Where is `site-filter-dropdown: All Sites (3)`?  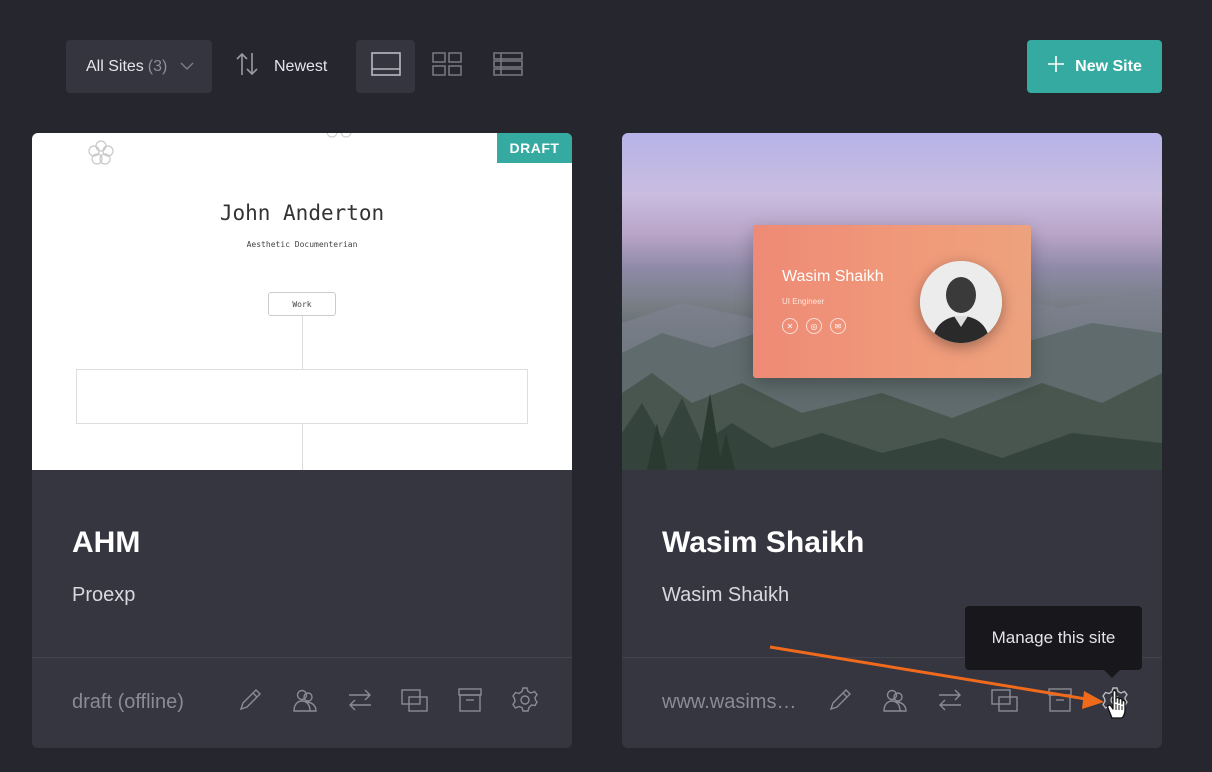
site-filter-dropdown: All Sites (3) is located at coordinates (139, 66).